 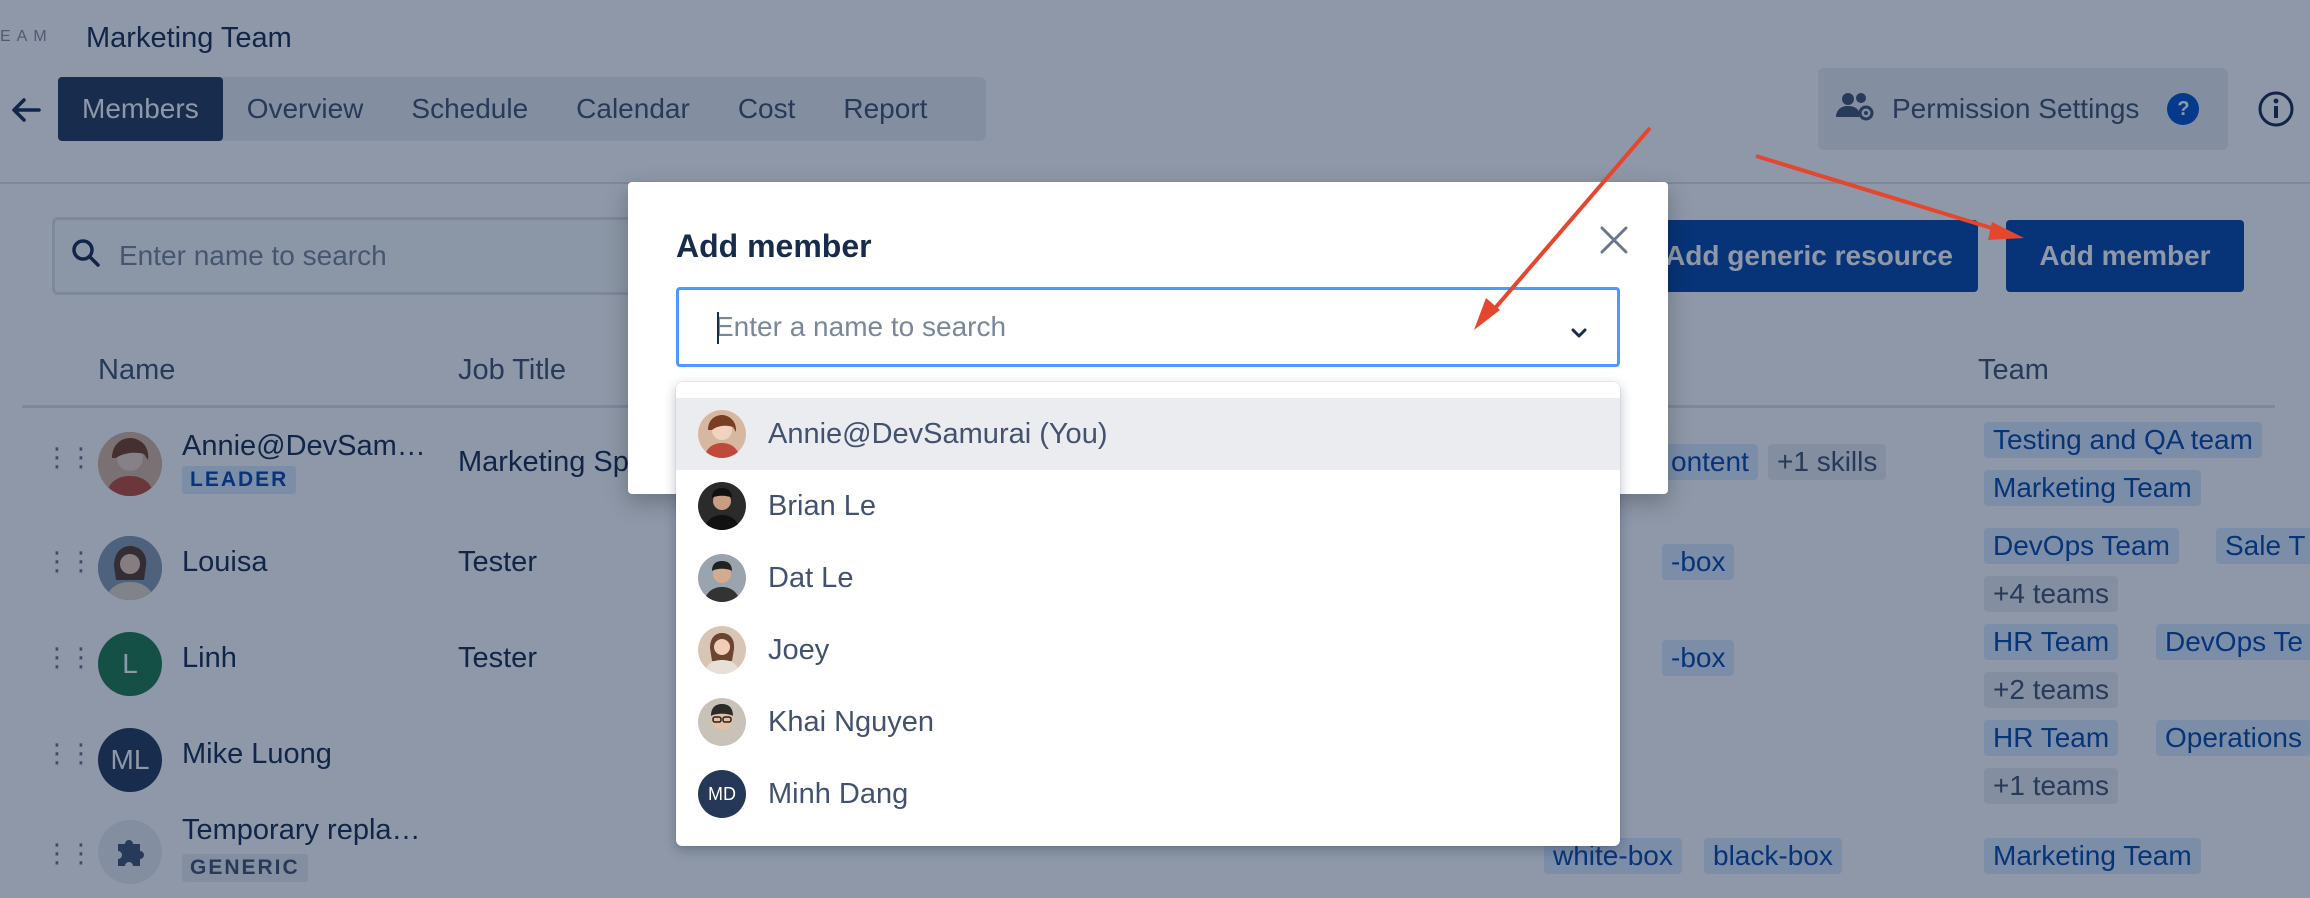 I want to click on option-khai-nguyen: Khai Nguyen, so click(x=1148, y=722).